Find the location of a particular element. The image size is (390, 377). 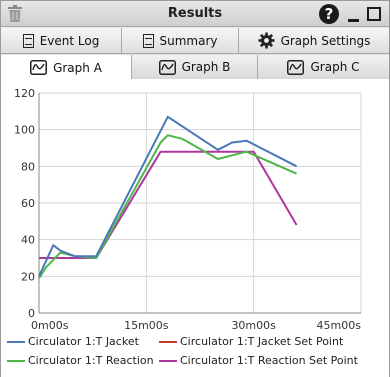

minimize-icon is located at coordinates (354, 15).